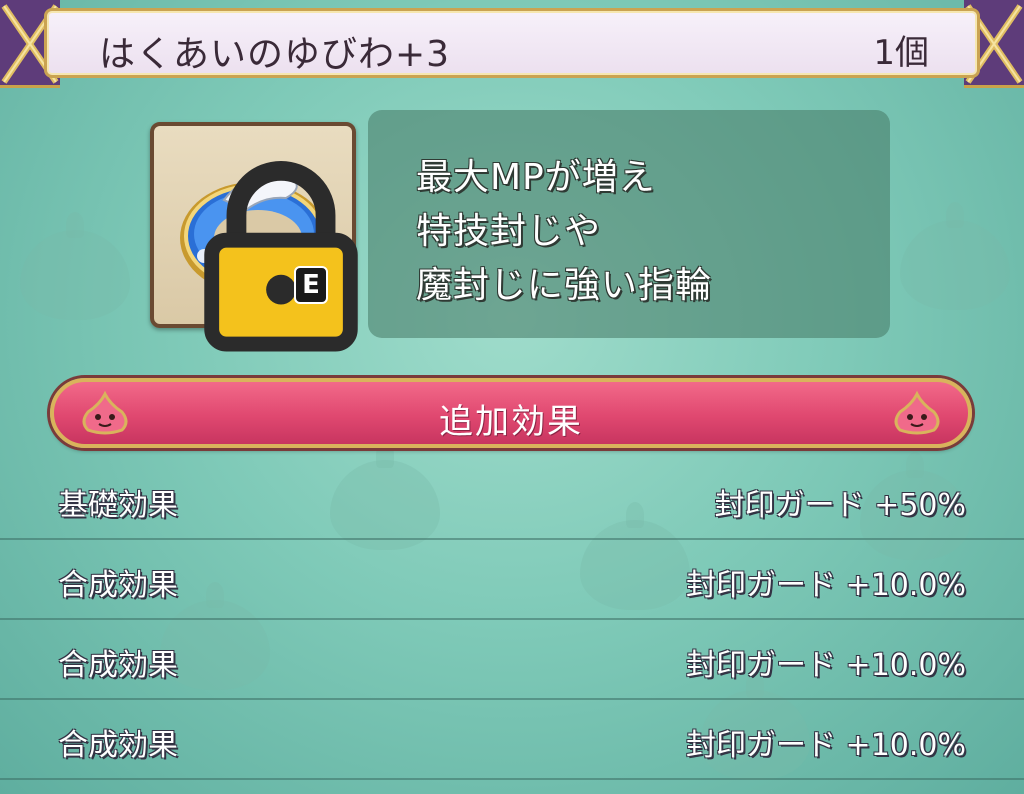 Image resolution: width=1024 pixels, height=794 pixels. Describe the element at coordinates (536, 177) in the screenshot. I see `description-line: 最大MPが増え` at that location.